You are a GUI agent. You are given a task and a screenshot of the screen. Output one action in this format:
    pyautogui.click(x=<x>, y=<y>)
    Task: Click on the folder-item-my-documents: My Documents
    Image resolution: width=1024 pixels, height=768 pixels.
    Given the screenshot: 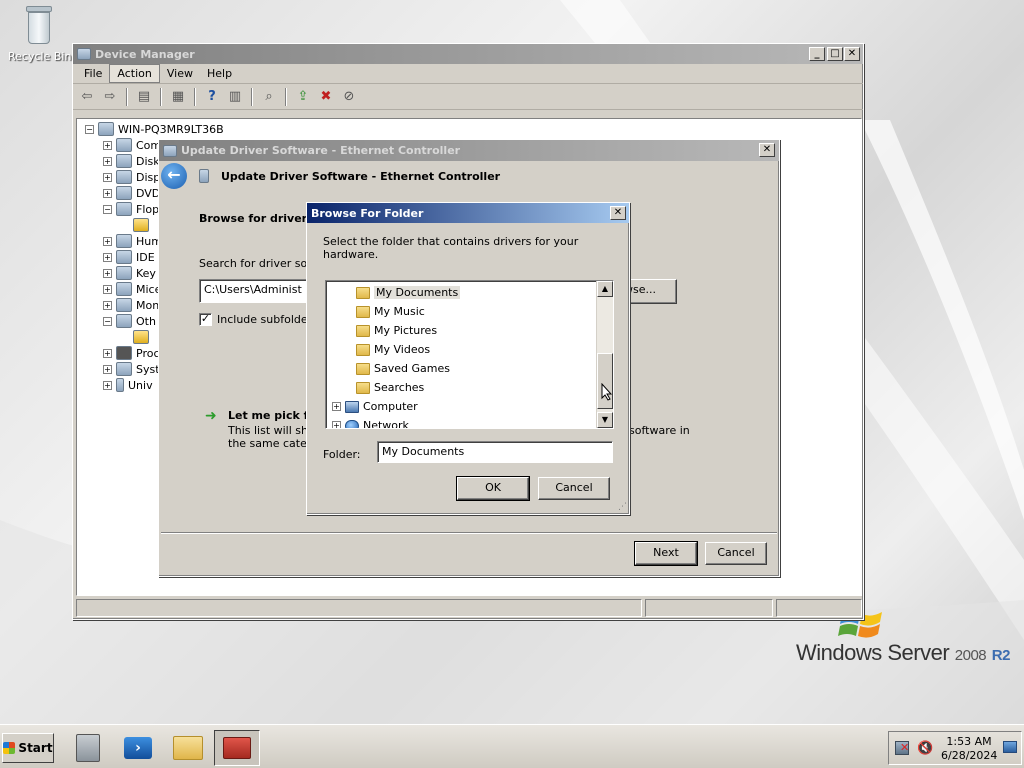 What is the action you would take?
    pyautogui.click(x=408, y=292)
    